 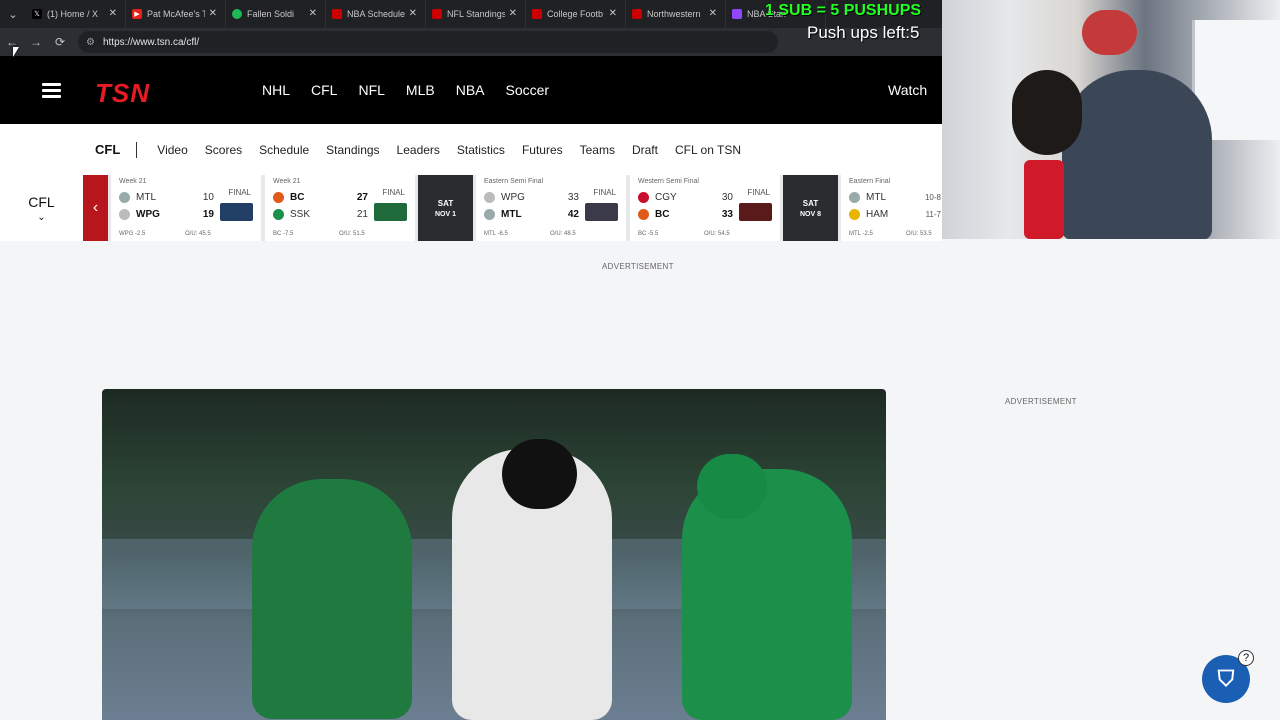 I want to click on subnav-statistics: Statistics, so click(x=481, y=150).